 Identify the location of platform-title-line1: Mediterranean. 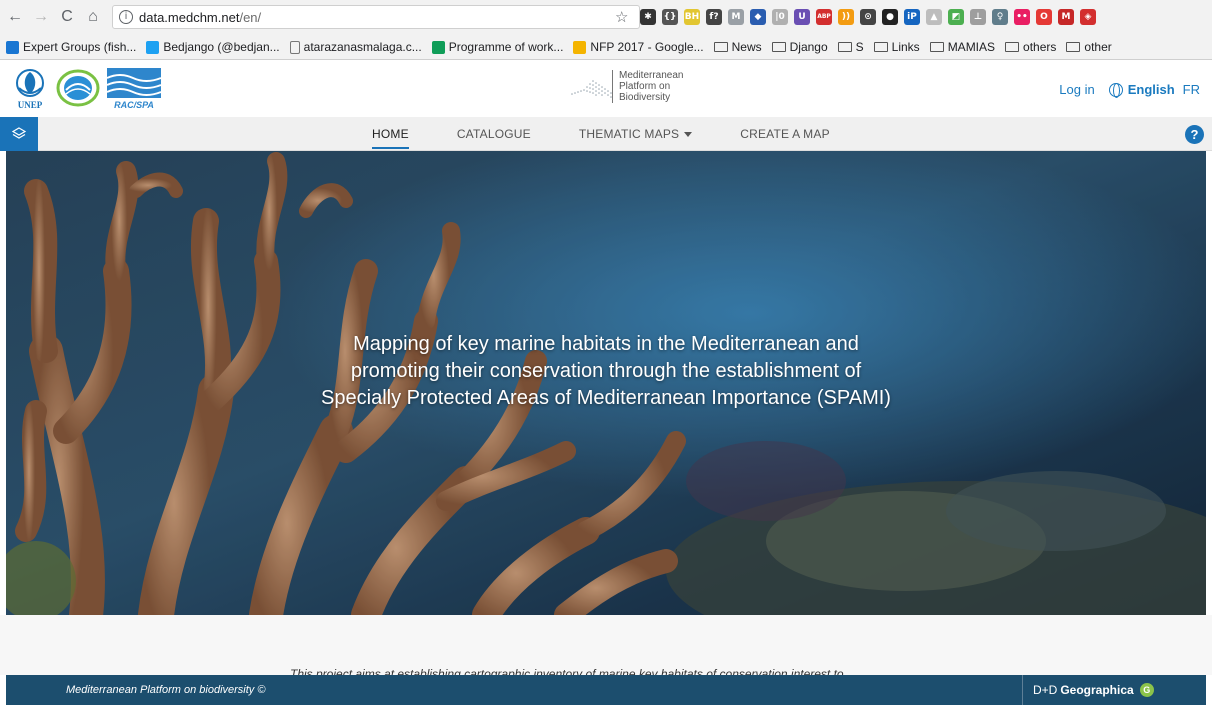
(651, 75).